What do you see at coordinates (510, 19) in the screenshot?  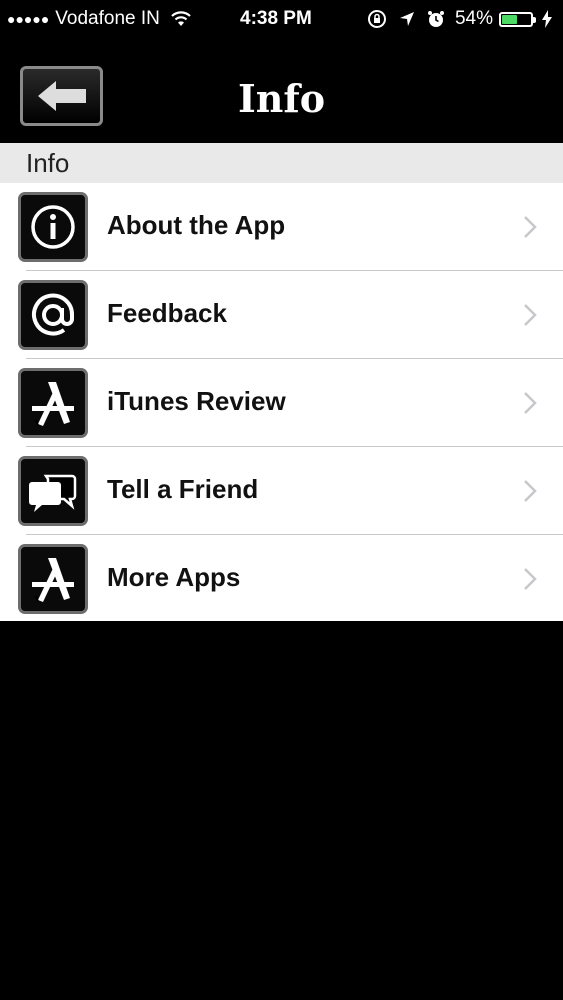 I see `battery-level` at bounding box center [510, 19].